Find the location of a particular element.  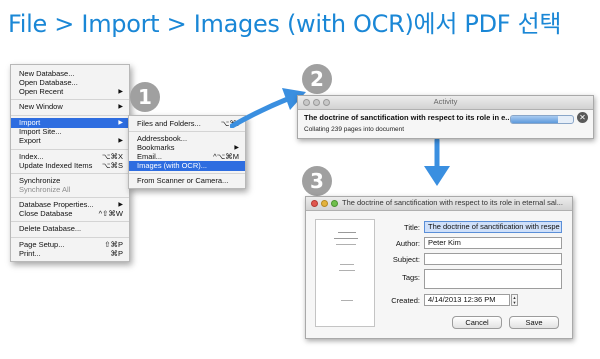

close-window-icon is located at coordinates (314, 203).